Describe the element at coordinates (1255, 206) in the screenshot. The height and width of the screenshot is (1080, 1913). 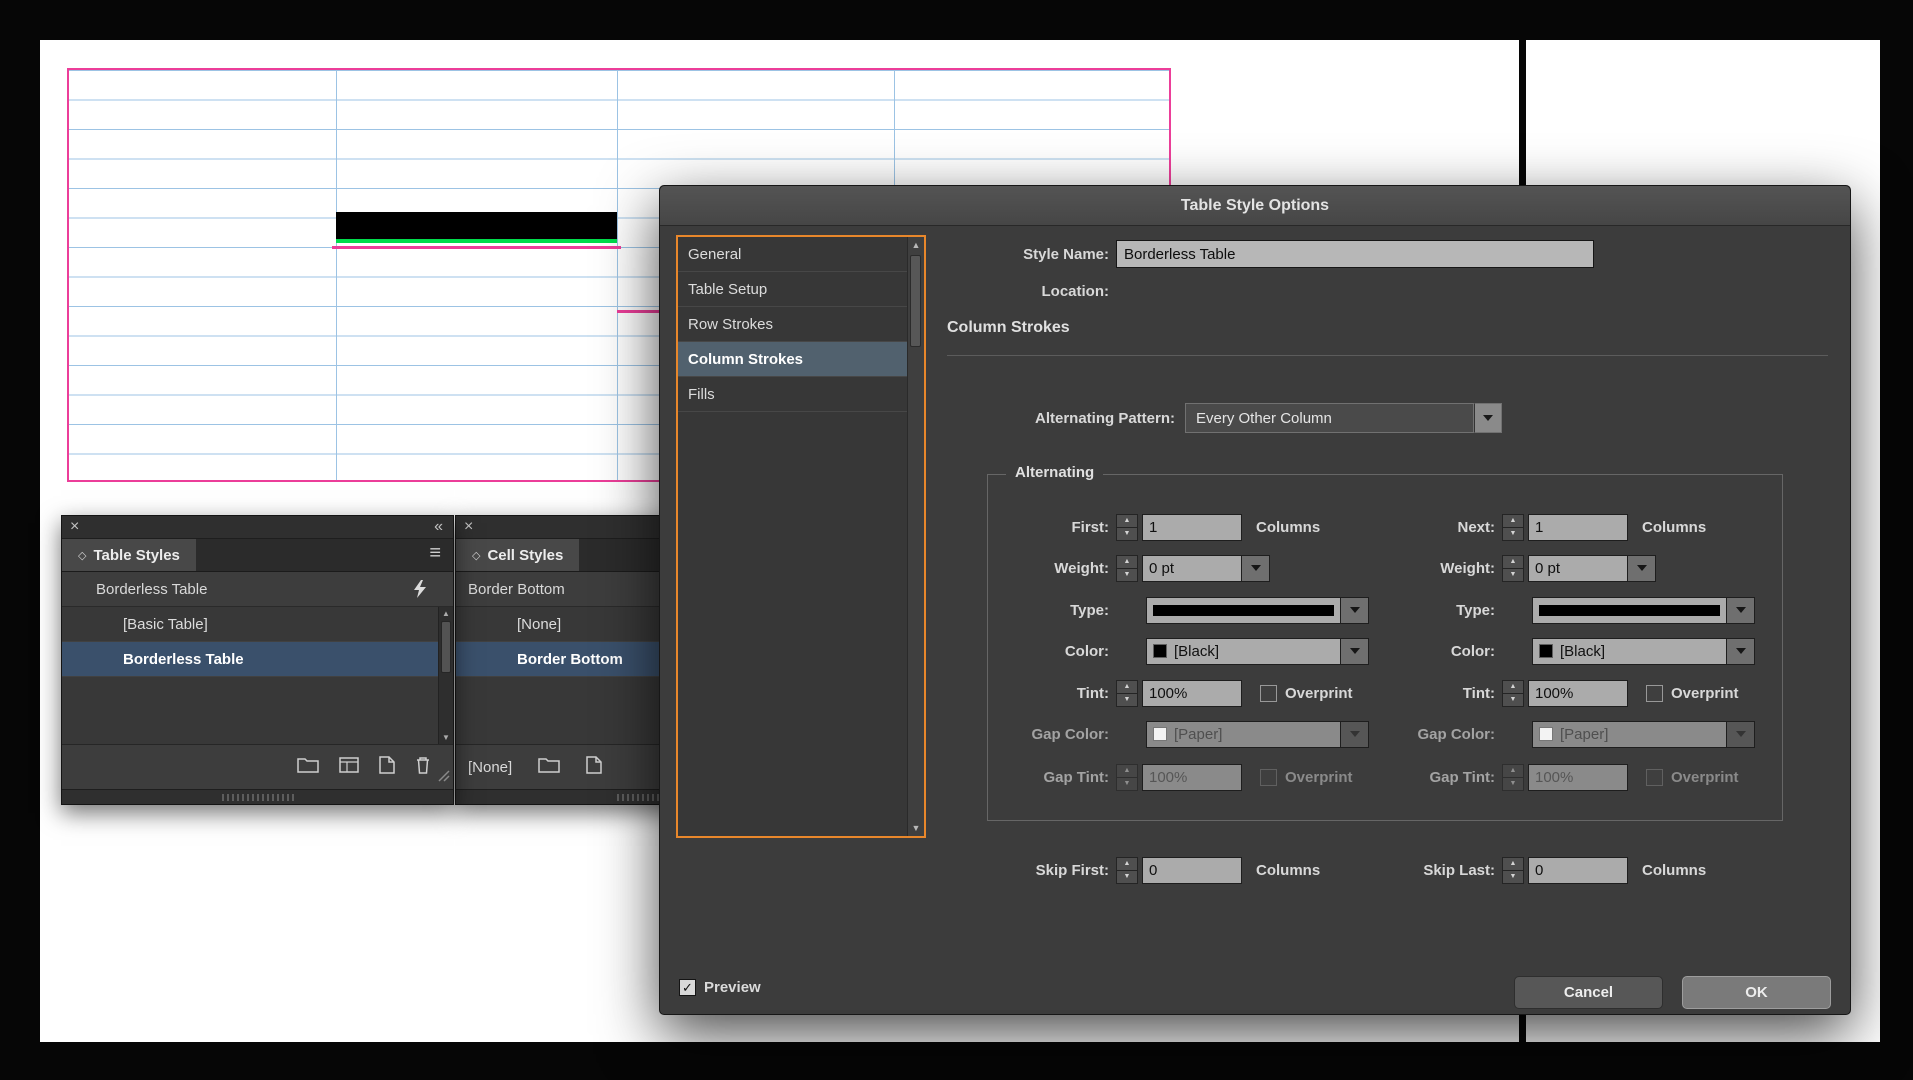
I see `dialog-title-bar: Table Style Options` at that location.